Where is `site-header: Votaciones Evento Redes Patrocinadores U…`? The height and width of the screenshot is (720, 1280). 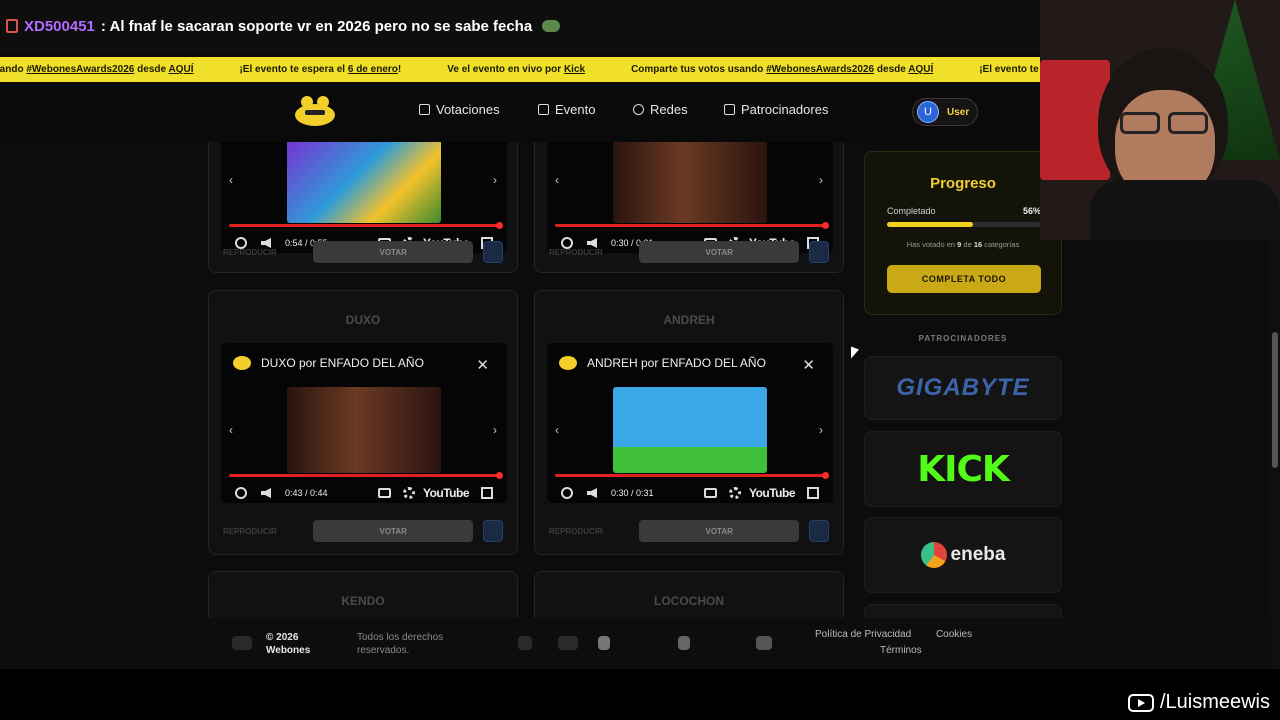
site-header: Votaciones Evento Redes Patrocinadores U… is located at coordinates (520, 112).